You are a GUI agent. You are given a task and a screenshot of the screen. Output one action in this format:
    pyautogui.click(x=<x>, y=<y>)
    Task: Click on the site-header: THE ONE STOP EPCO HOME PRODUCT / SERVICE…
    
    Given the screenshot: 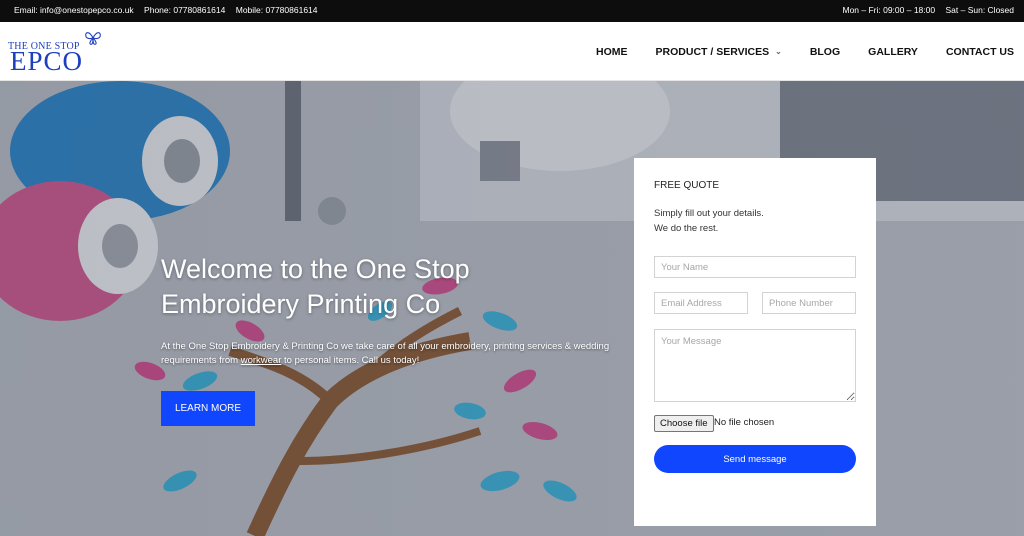 What is the action you would take?
    pyautogui.click(x=512, y=51)
    